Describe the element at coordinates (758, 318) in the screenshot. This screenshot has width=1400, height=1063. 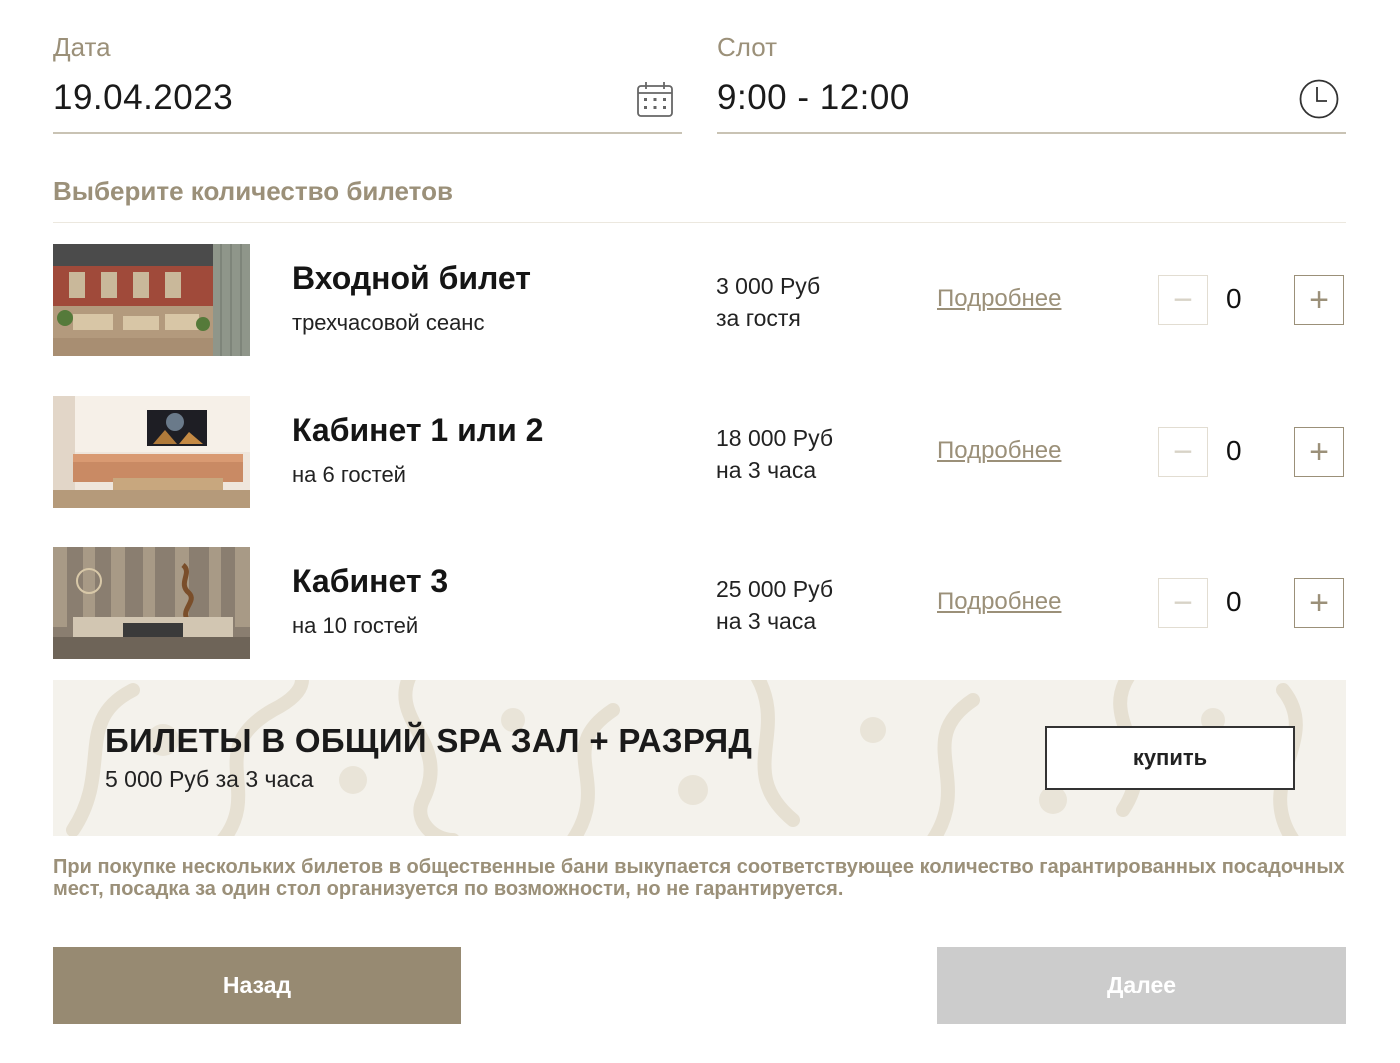
I see `ticket-price-unit: за гостя` at that location.